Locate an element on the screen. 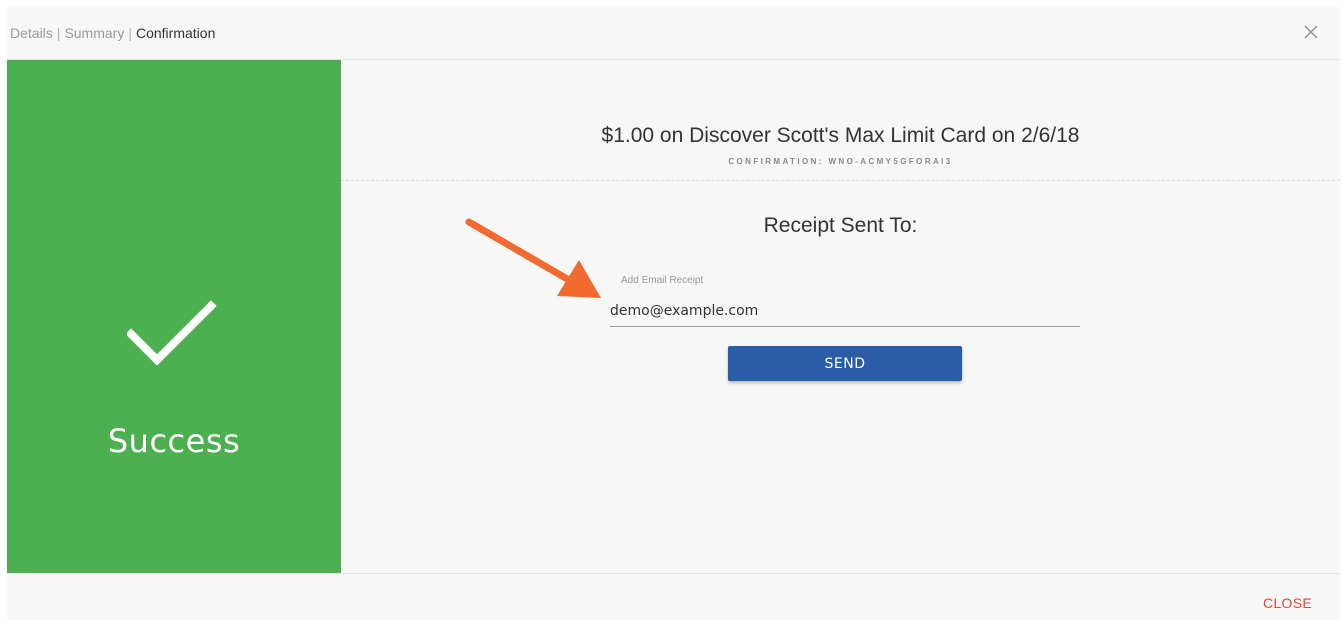  email-receipt-input is located at coordinates (845, 311).